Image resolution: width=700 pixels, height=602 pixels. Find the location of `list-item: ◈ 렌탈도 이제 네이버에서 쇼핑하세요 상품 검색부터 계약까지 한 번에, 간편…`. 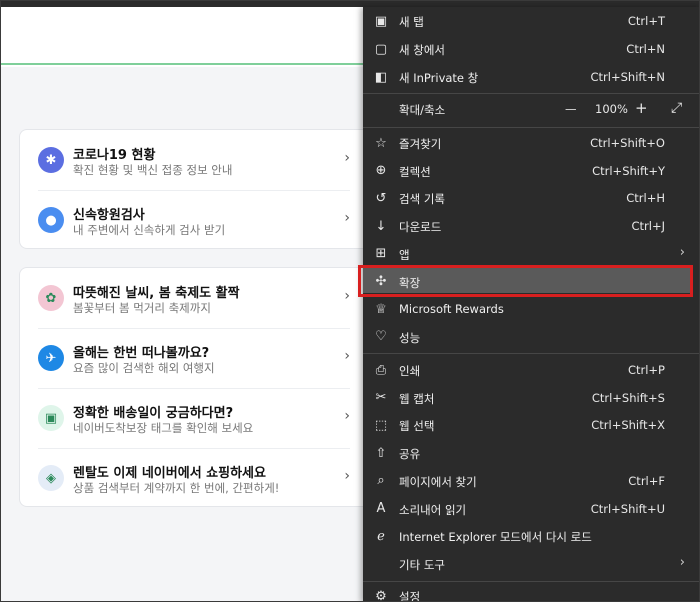

list-item: ◈ 렌탈도 이제 네이버에서 쇼핑하세요 상품 검색부터 계약까지 한 번에, 간편… is located at coordinates (192, 478).